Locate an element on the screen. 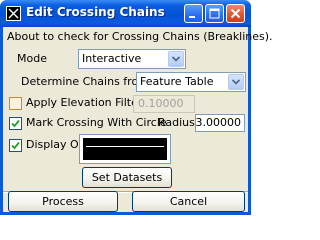 The image size is (320, 240). determine-chains-value: Feature Table is located at coordinates (177, 81).